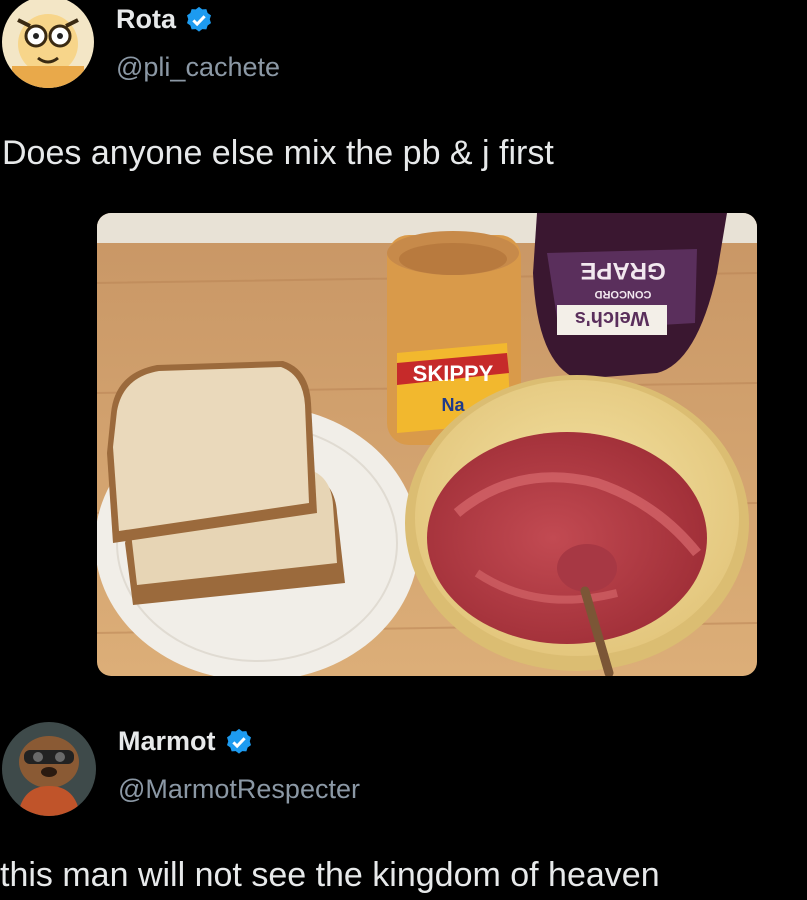 This screenshot has width=807, height=900. I want to click on author-name-text: Rota, so click(146, 19).